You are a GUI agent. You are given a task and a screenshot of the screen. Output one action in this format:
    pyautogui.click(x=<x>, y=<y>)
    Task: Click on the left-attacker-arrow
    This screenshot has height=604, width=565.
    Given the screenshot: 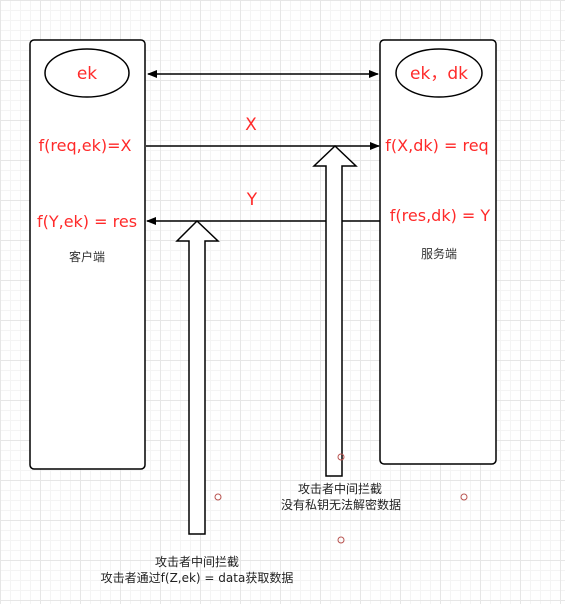 What is the action you would take?
    pyautogui.click(x=197, y=377)
    